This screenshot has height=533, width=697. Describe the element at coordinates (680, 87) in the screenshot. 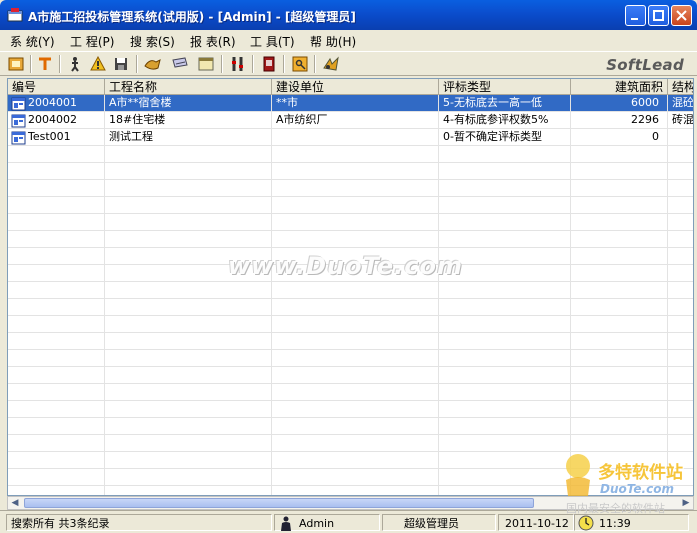

I see `column-header-struct: 结构` at that location.